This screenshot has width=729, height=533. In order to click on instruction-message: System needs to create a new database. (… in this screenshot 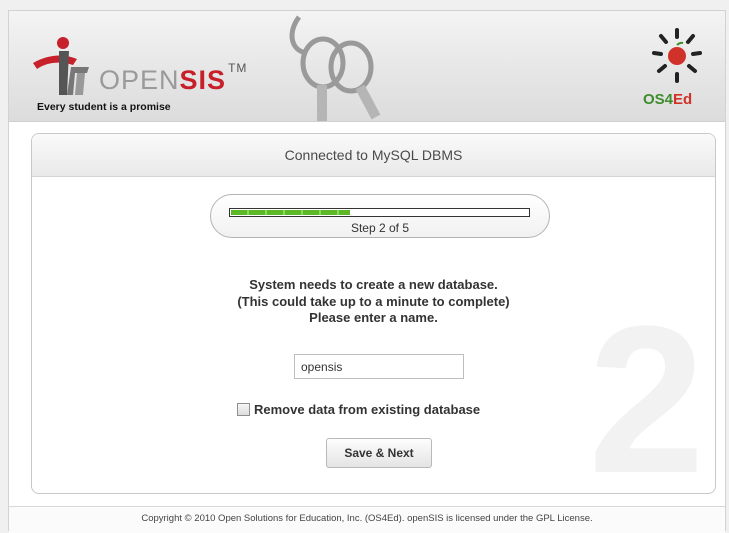, I will do `click(373, 302)`.